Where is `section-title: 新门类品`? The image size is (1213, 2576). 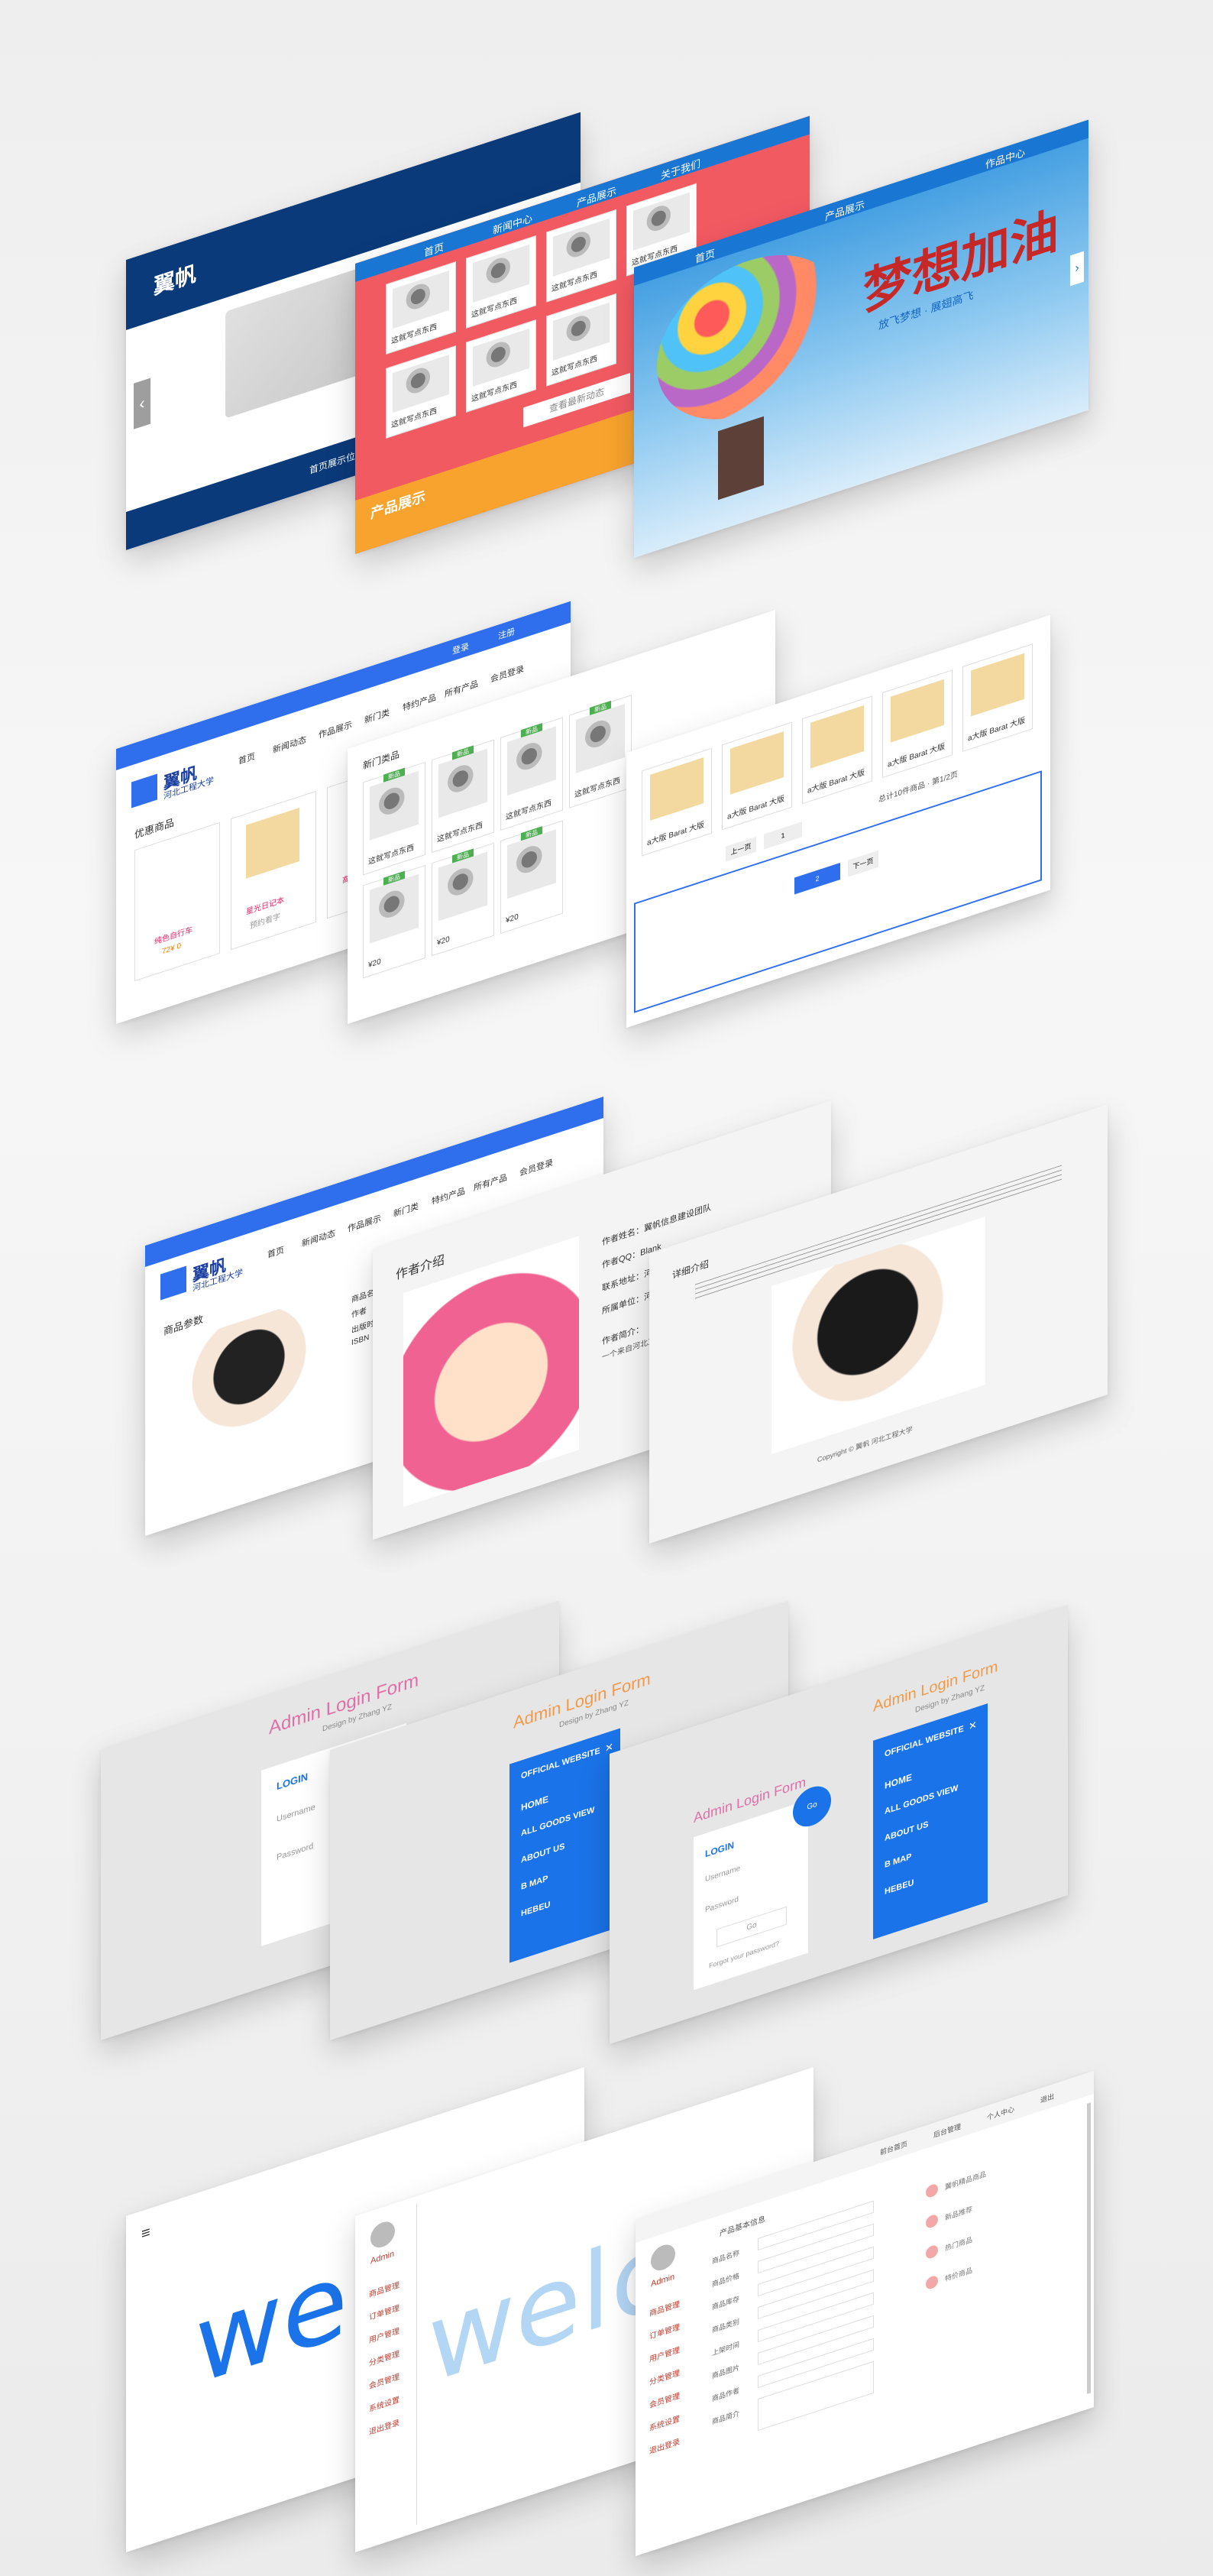 section-title: 新门类品 is located at coordinates (381, 760).